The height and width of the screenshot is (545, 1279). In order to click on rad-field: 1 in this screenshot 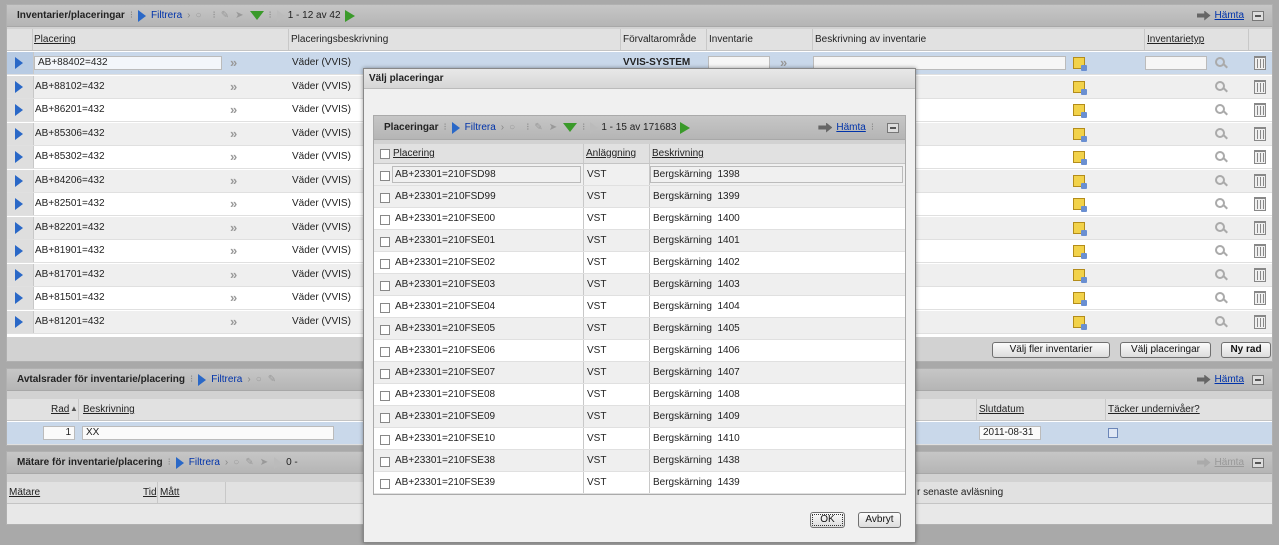, I will do `click(59, 433)`.